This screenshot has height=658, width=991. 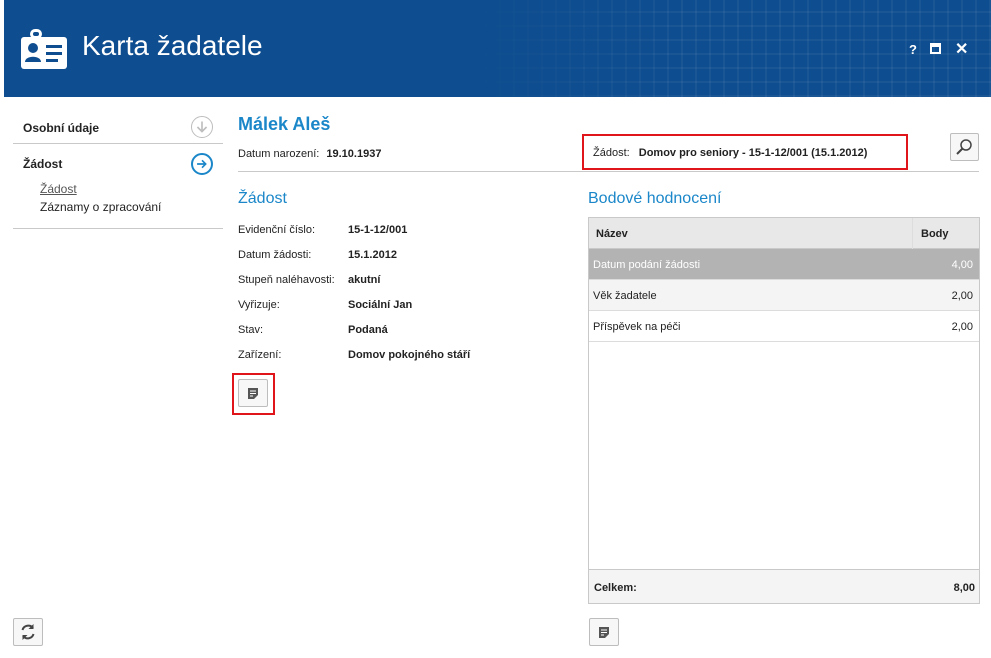 What do you see at coordinates (364, 280) in the screenshot?
I see `field-value: akutní` at bounding box center [364, 280].